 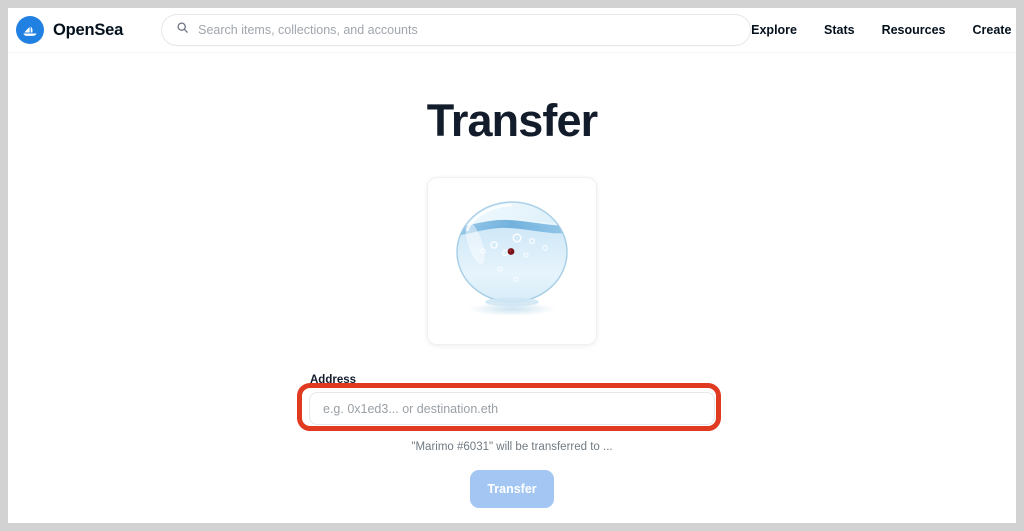 I want to click on fishbowl-image-icon, so click(x=512, y=261).